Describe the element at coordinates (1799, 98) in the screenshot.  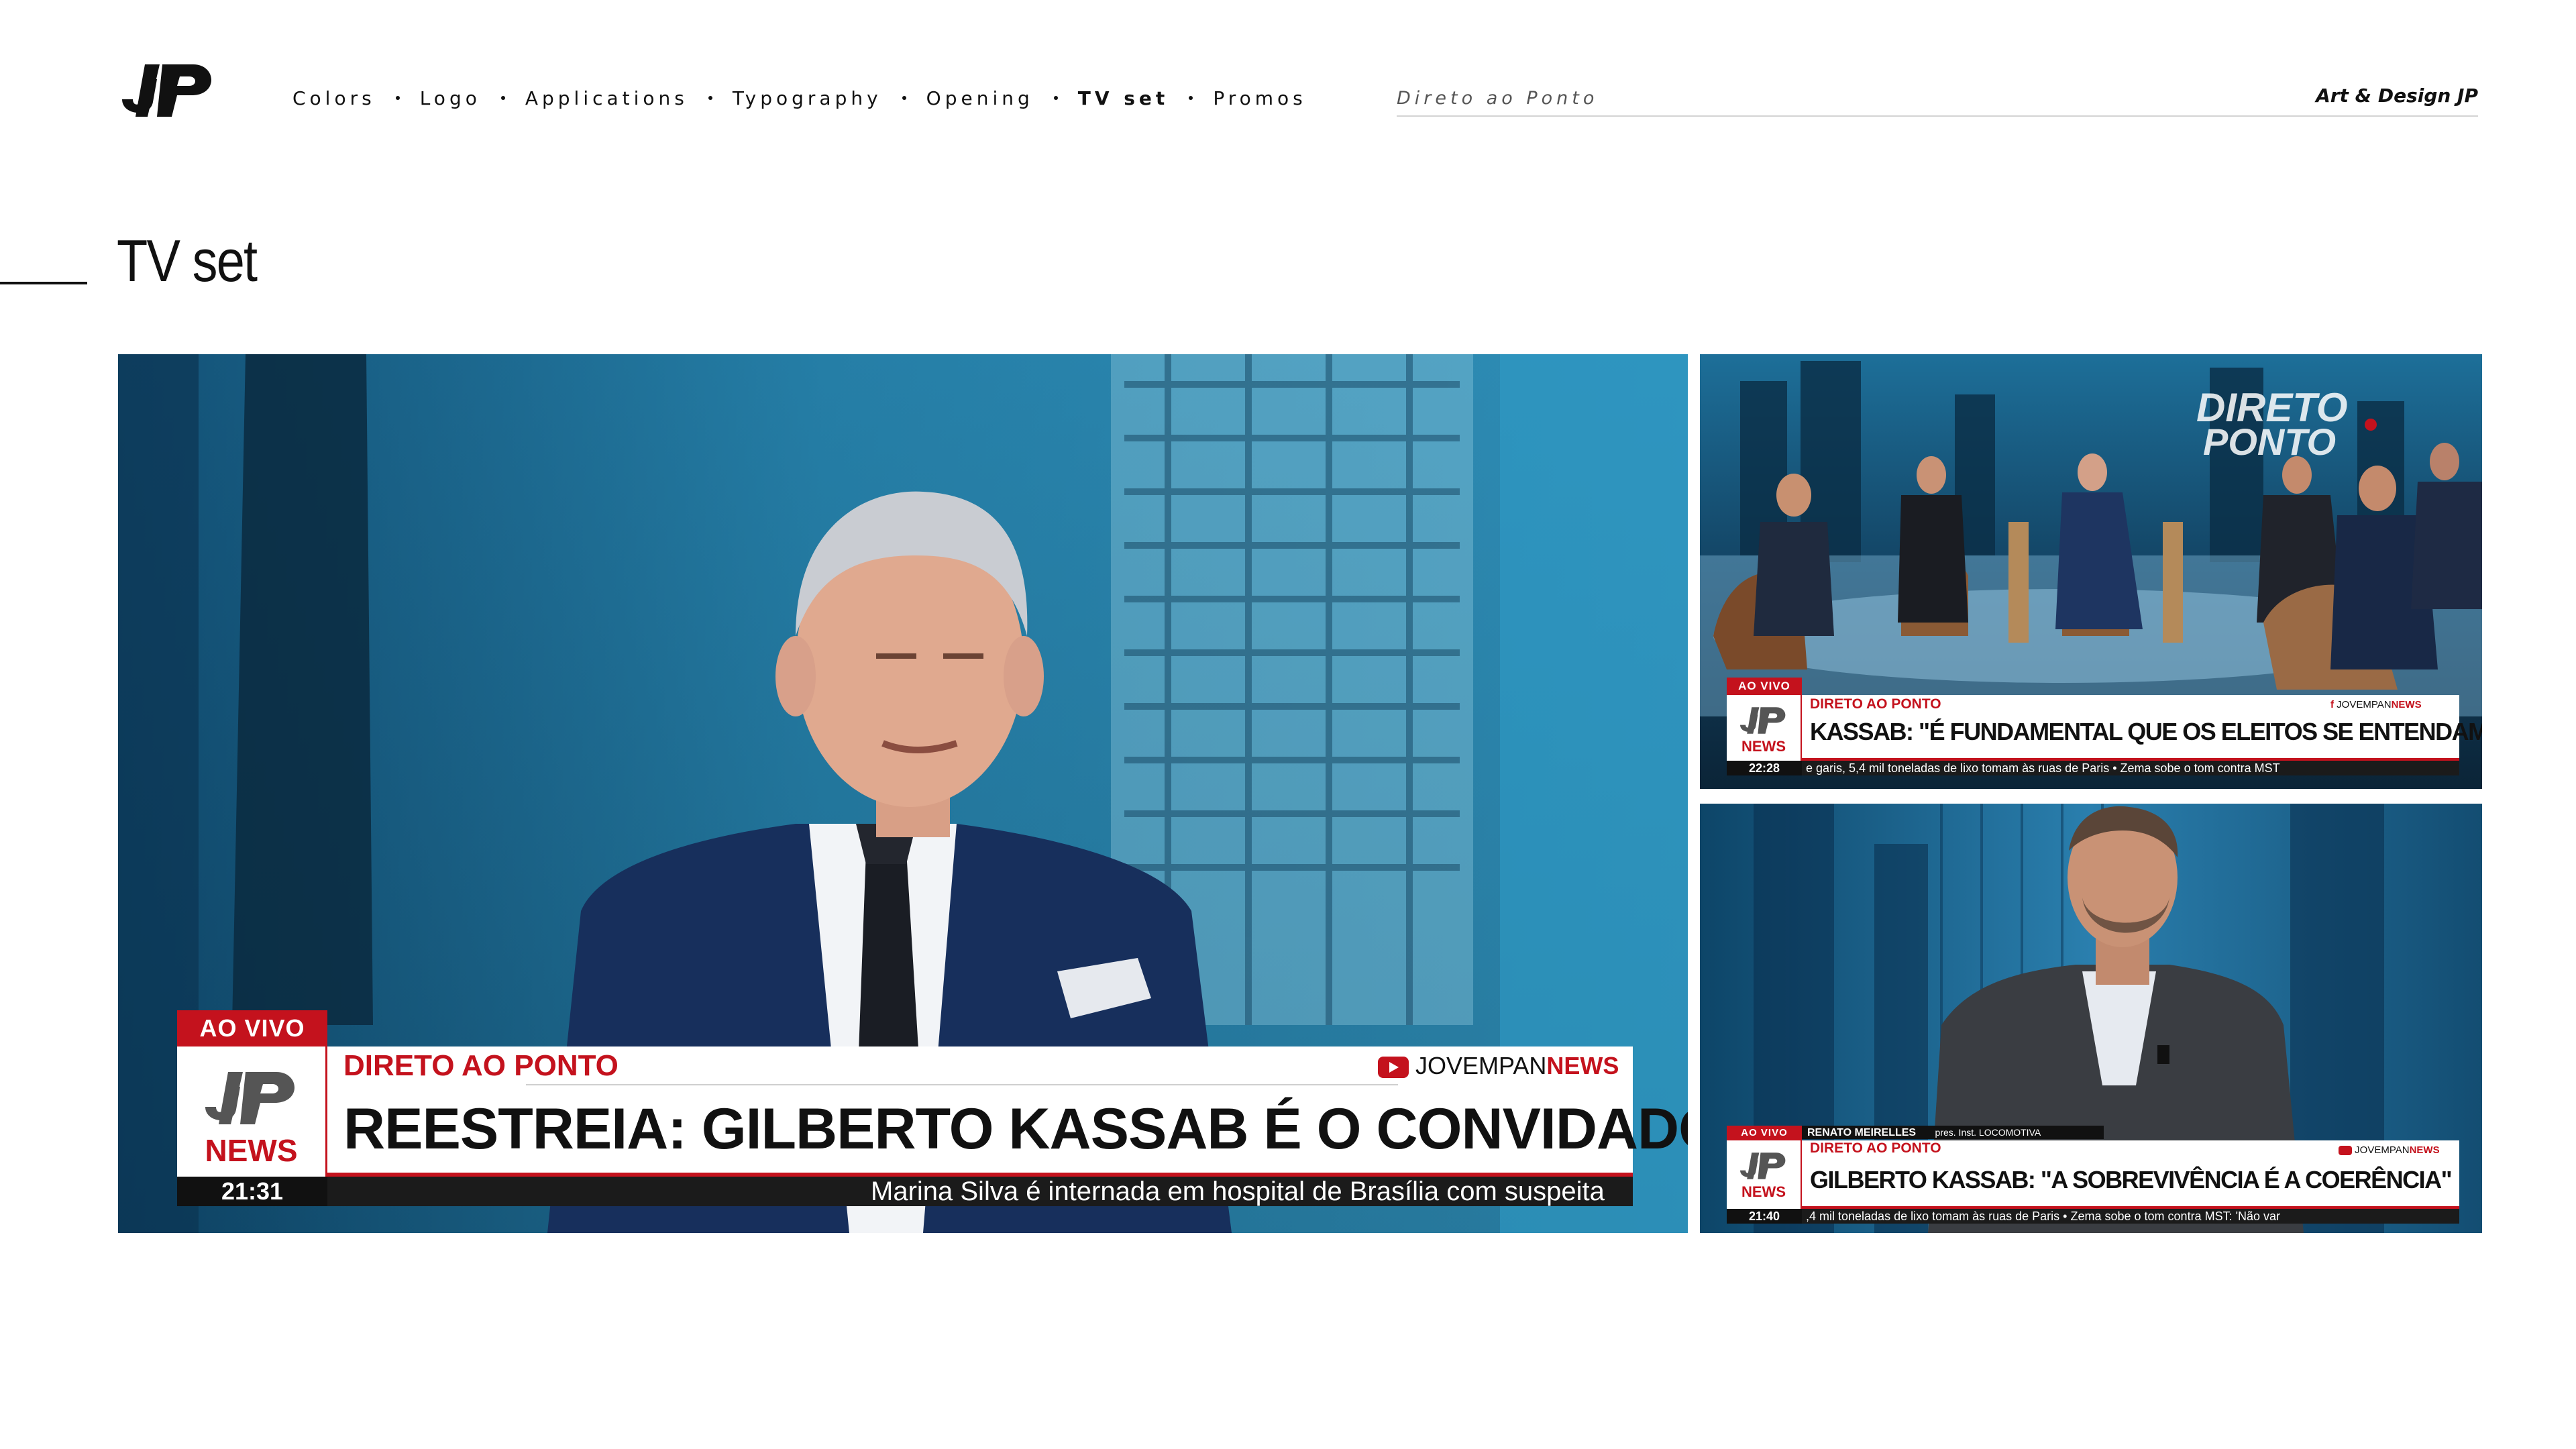
I see `search-input` at that location.